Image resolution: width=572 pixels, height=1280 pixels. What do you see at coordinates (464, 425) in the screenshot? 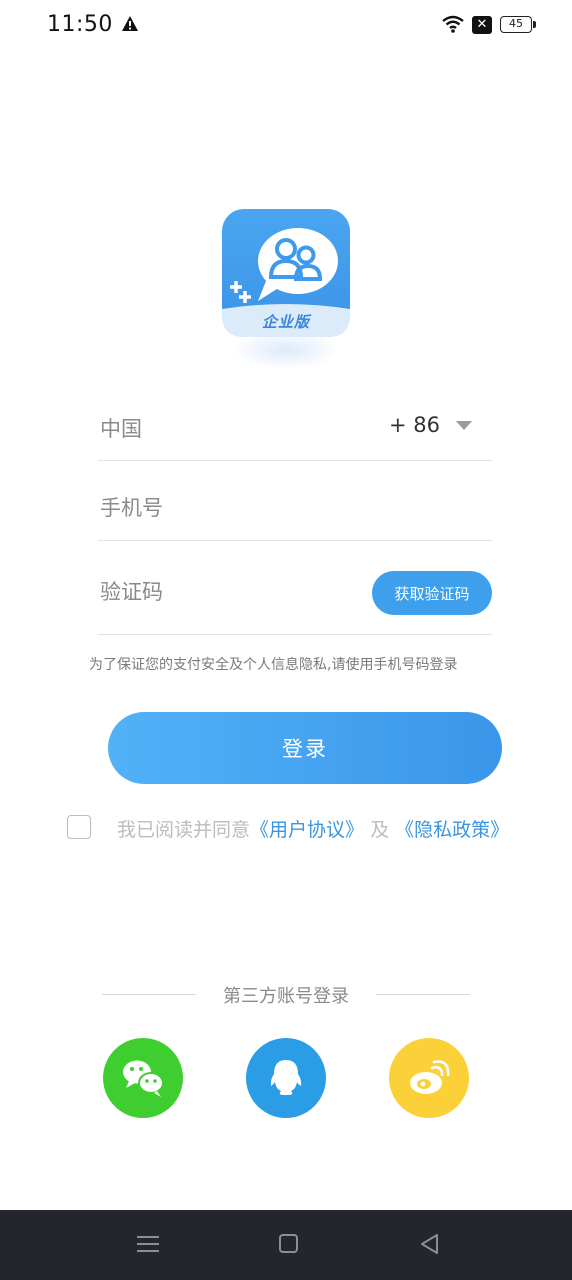
I see `caret-down-icon` at bounding box center [464, 425].